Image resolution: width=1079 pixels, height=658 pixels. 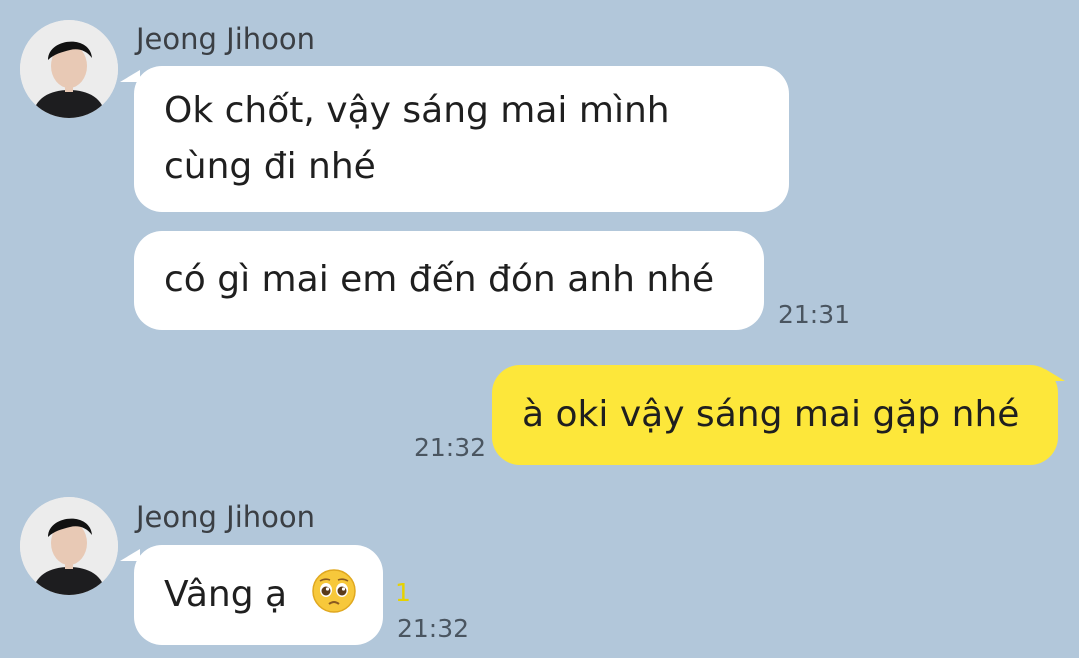 What do you see at coordinates (334, 591) in the screenshot?
I see `pleading-face-emoji-icon` at bounding box center [334, 591].